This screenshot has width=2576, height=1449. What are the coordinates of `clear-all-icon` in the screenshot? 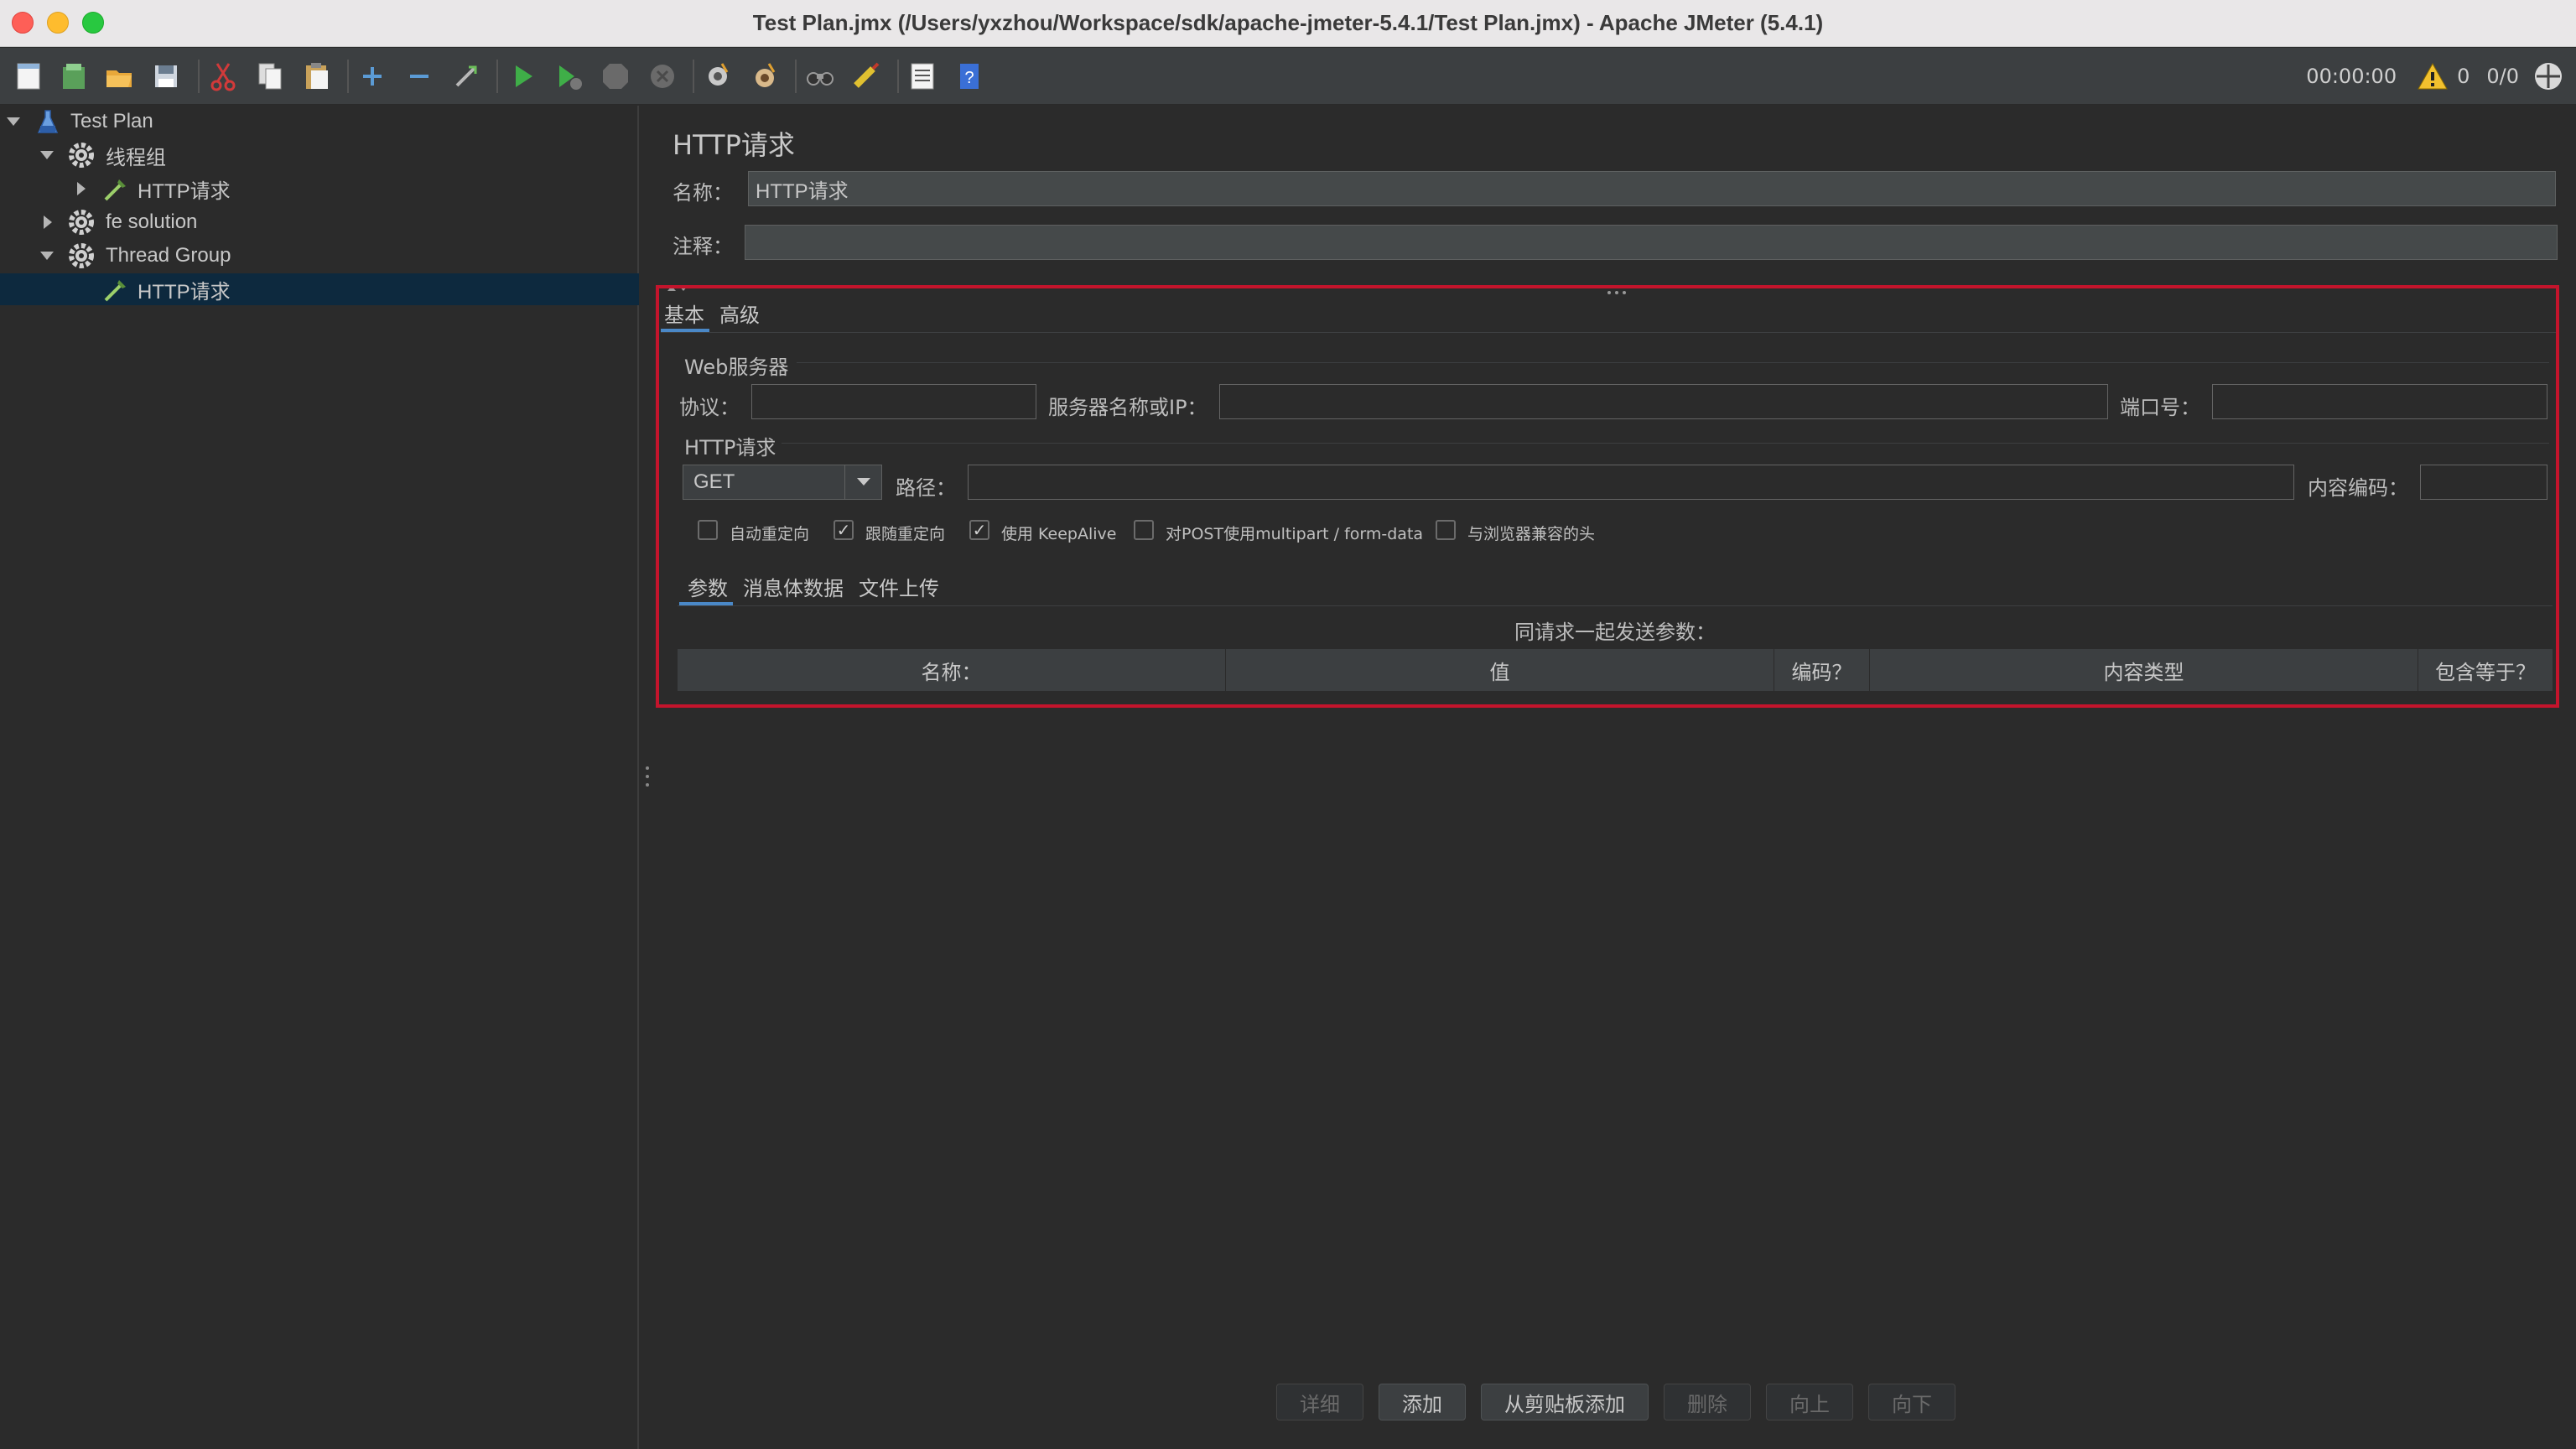 It's located at (764, 76).